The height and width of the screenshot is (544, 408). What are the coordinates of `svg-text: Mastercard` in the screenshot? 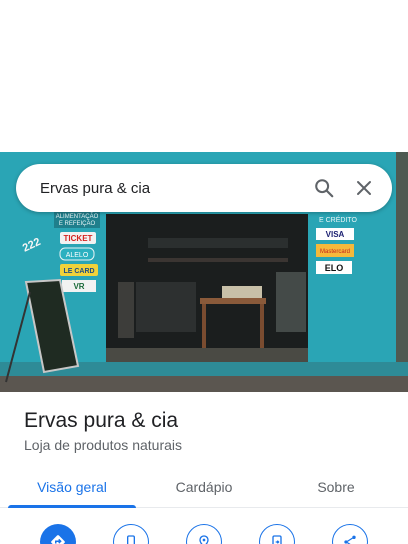 It's located at (335, 252).